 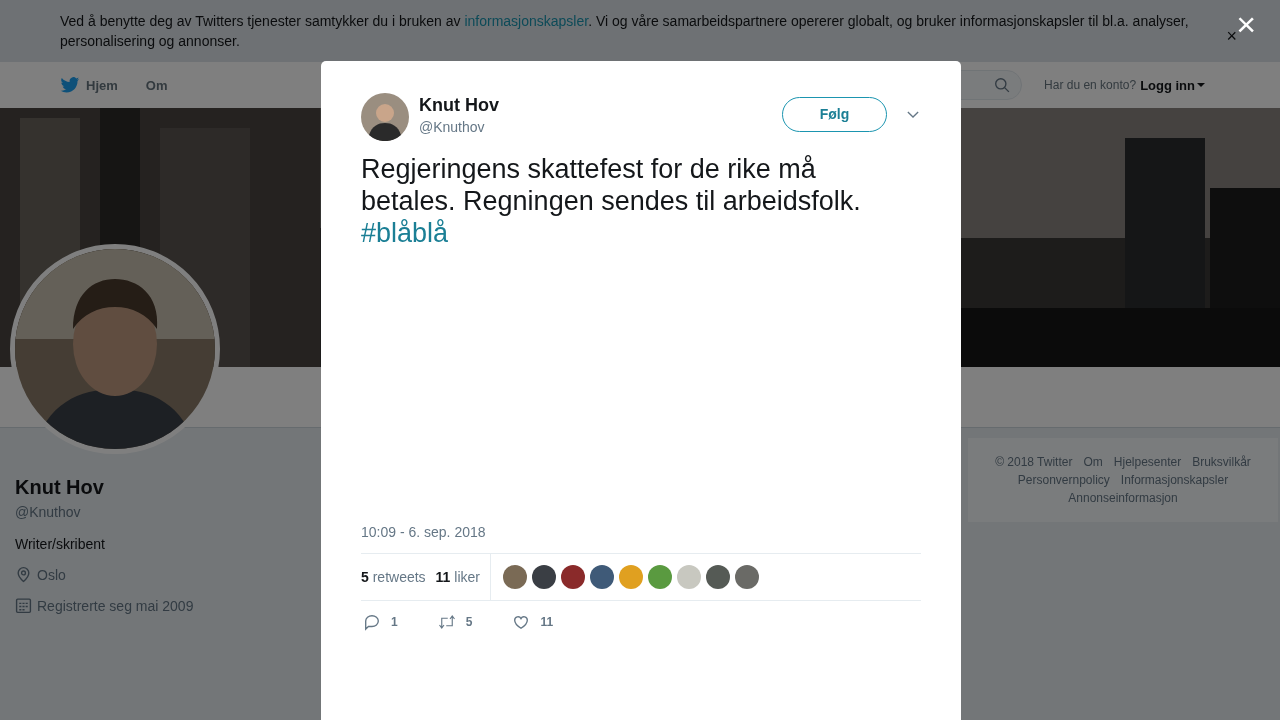 What do you see at coordinates (1063, 480) in the screenshot?
I see `footer-link: Personvernpolicy` at bounding box center [1063, 480].